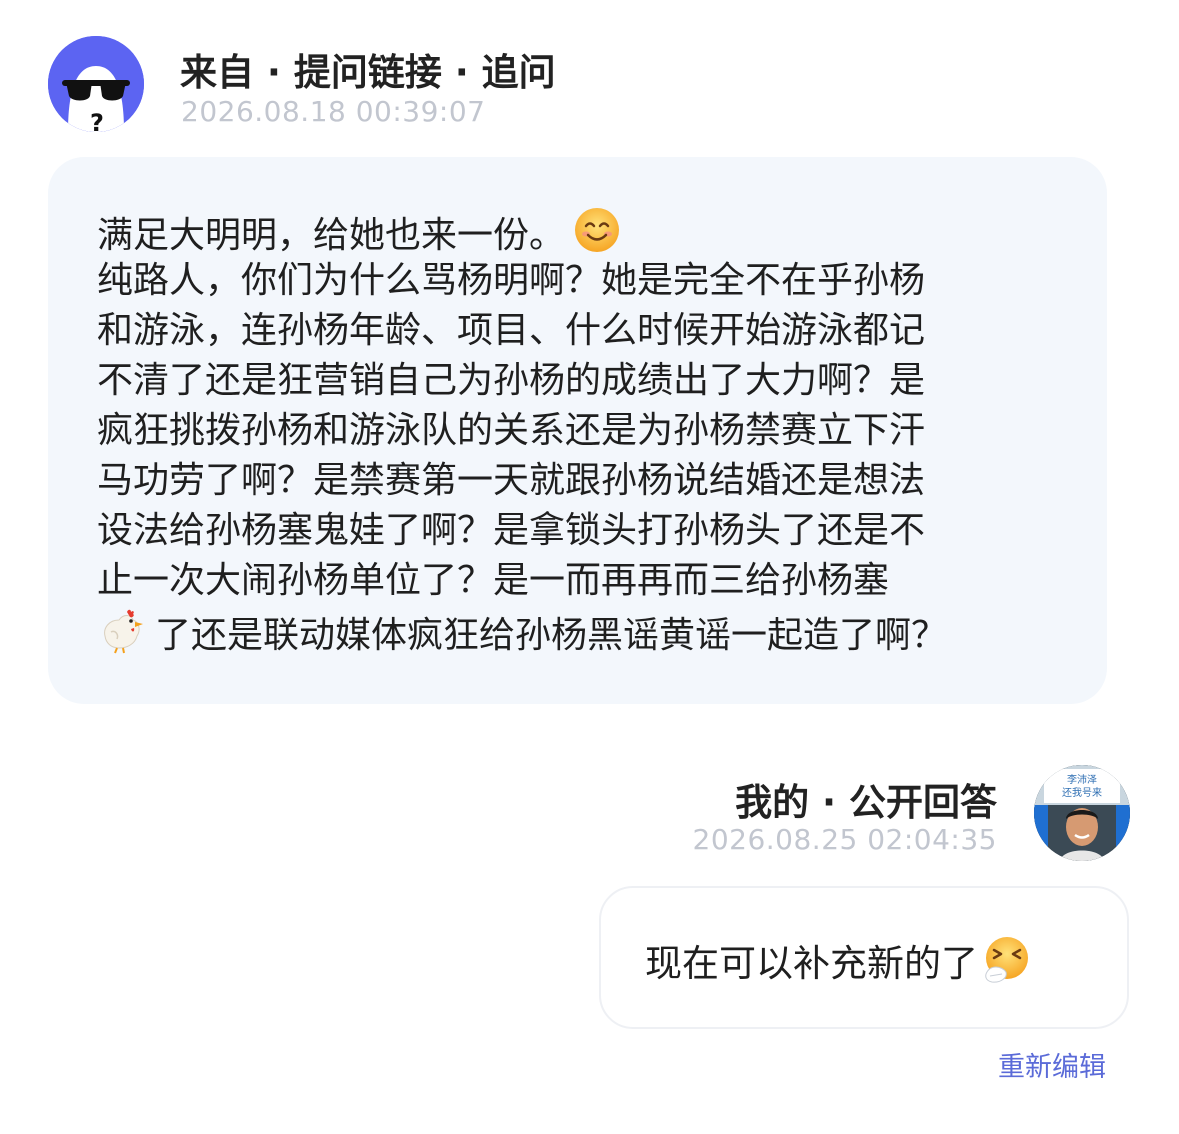 Image resolution: width=1179 pixels, height=1134 pixels. I want to click on question-line: 满足大明明，给她也来一份。, so click(577, 231).